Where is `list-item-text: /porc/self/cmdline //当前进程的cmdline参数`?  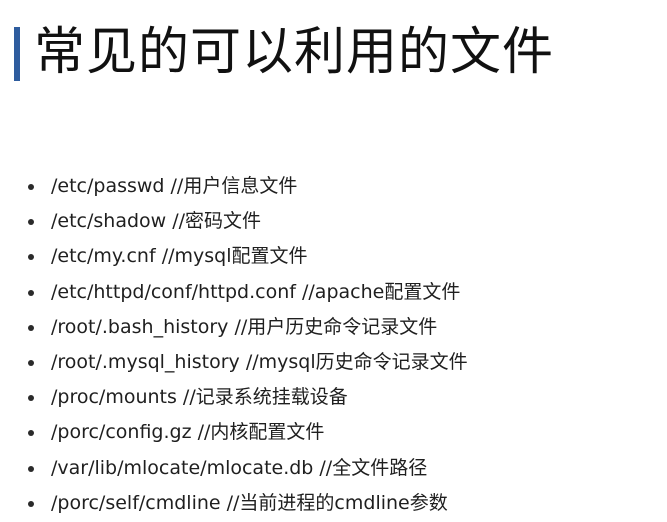
list-item-text: /porc/self/cmdline //当前进程的cmdline参数 is located at coordinates (249, 502).